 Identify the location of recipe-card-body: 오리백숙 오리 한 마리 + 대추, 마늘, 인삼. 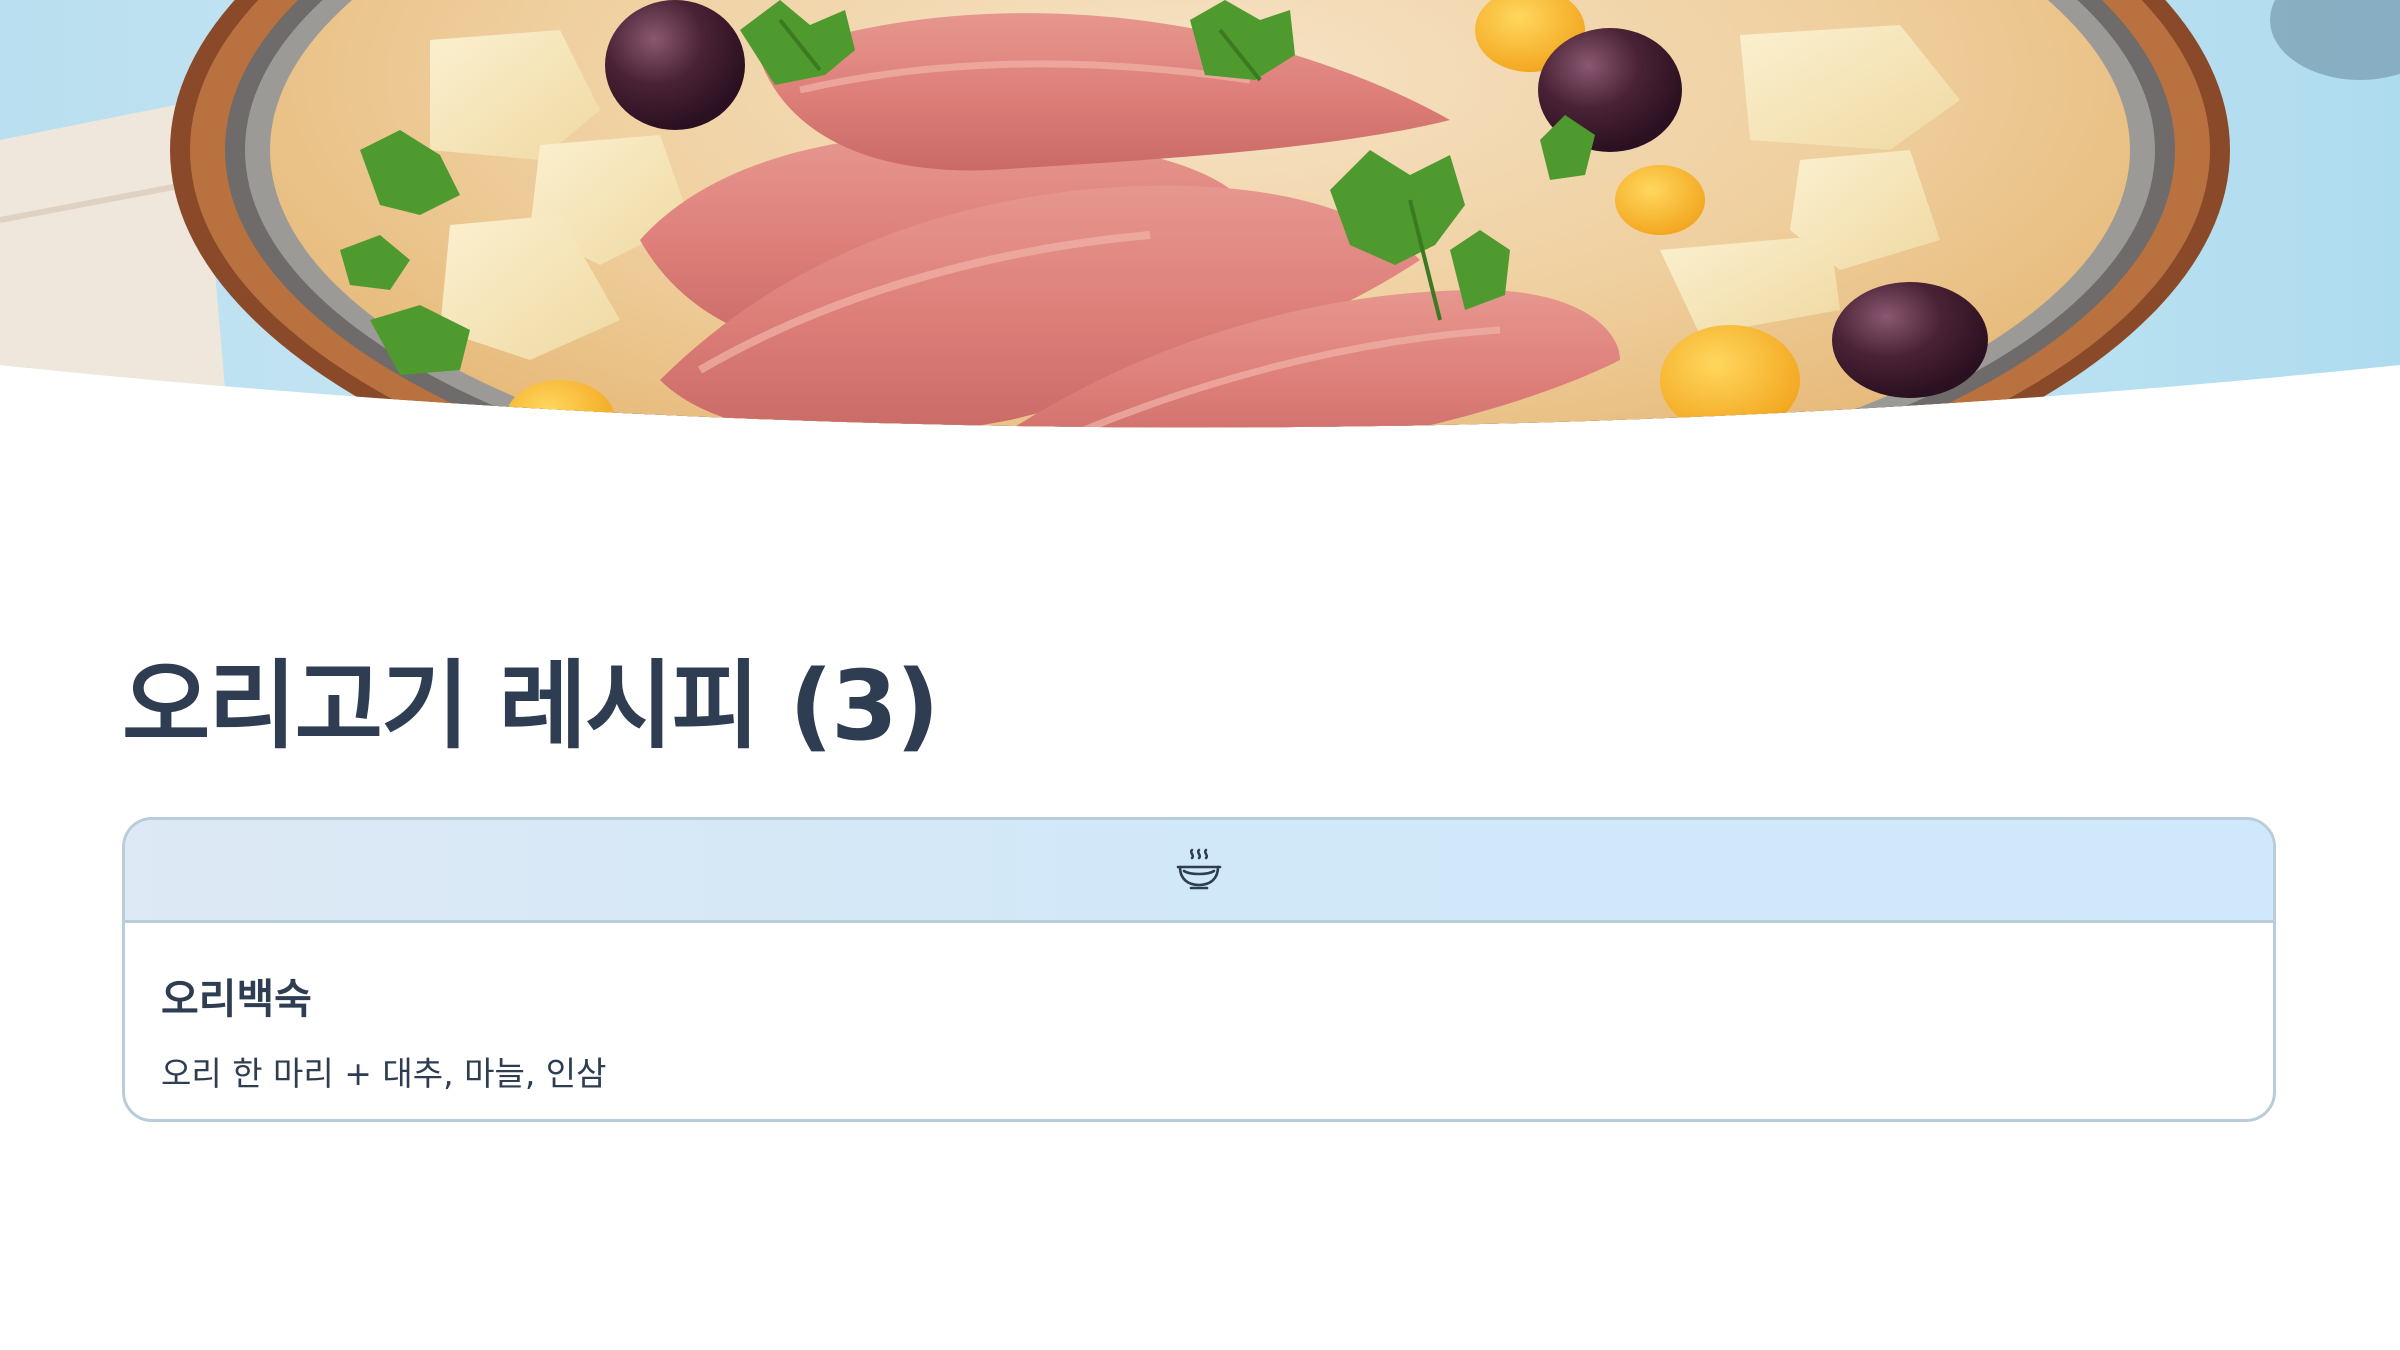
(1199, 1021).